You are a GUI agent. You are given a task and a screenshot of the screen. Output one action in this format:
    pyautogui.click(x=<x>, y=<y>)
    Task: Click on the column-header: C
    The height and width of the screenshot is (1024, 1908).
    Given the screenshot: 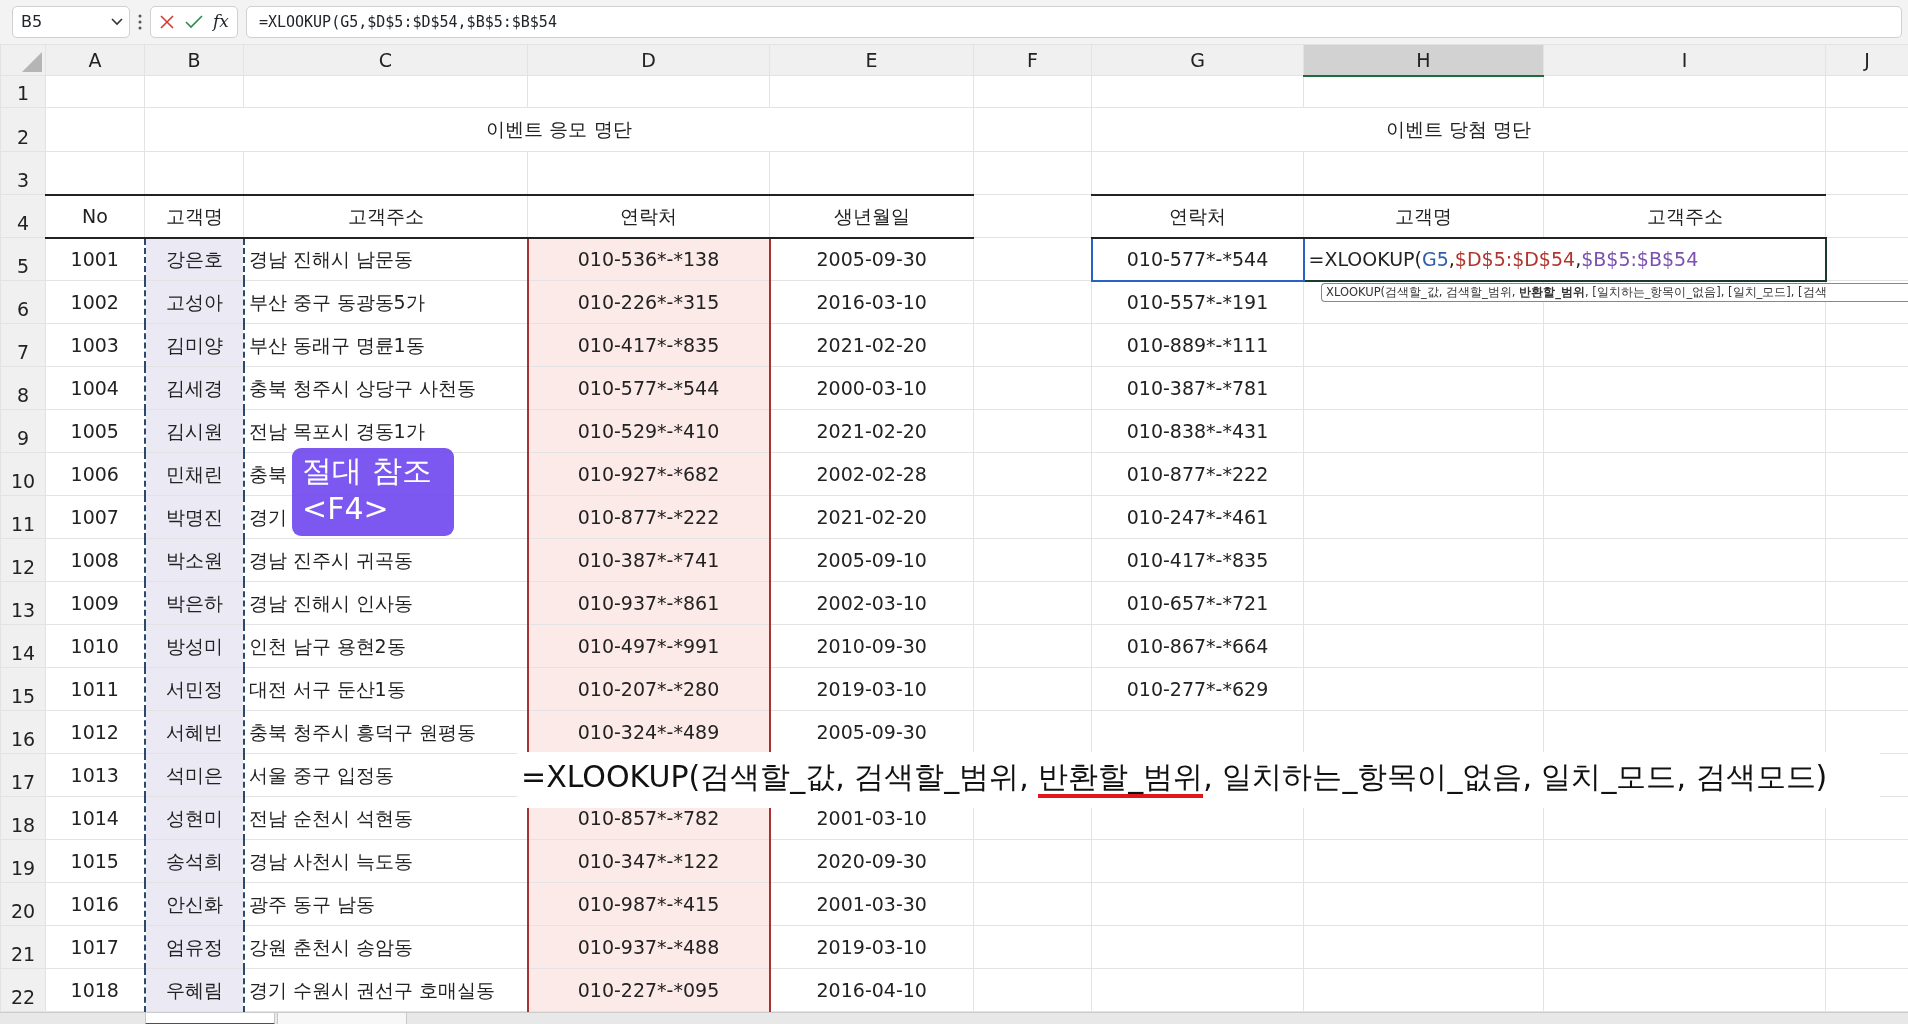 What is the action you would take?
    pyautogui.click(x=385, y=60)
    